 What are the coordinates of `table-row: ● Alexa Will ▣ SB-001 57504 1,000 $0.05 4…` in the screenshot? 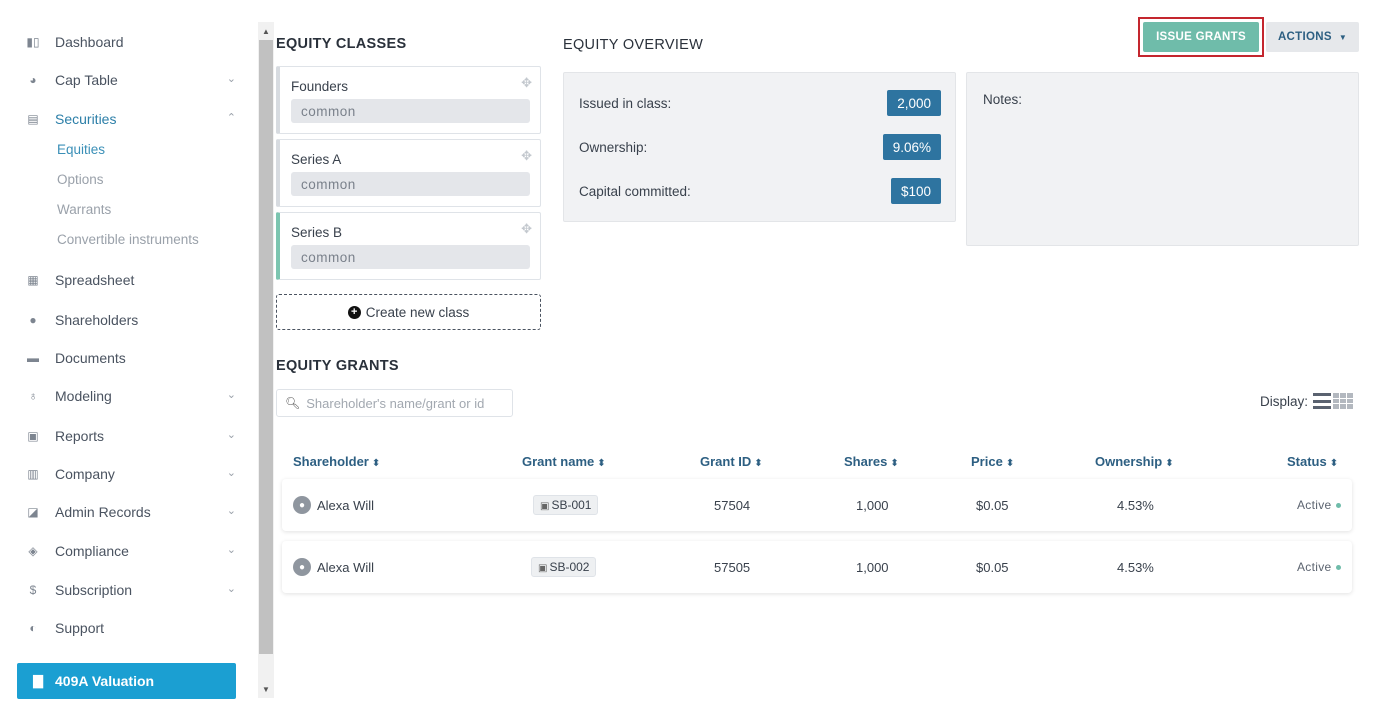 It's located at (817, 505).